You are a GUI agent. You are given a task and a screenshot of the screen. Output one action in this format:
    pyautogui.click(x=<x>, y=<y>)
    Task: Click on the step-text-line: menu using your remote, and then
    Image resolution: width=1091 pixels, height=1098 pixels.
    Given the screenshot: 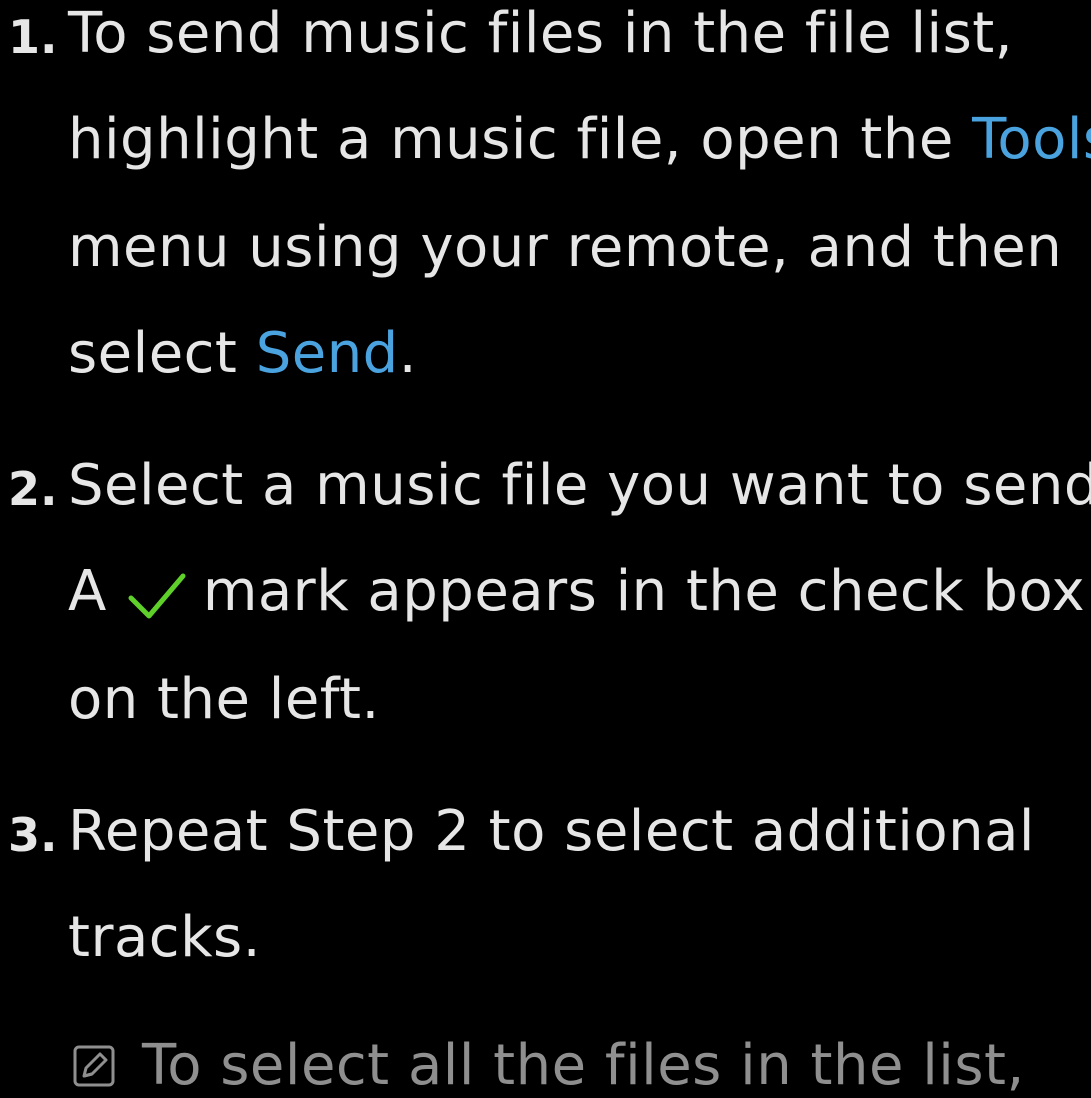 What is the action you would take?
    pyautogui.click(x=565, y=247)
    